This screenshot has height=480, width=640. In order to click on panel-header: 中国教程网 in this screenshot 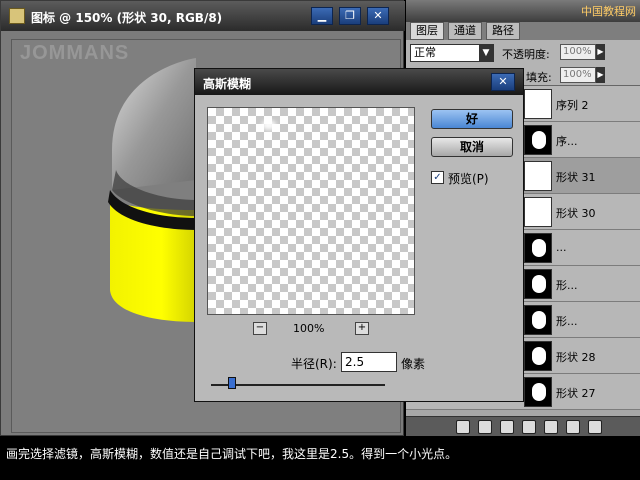, I will do `click(523, 11)`.